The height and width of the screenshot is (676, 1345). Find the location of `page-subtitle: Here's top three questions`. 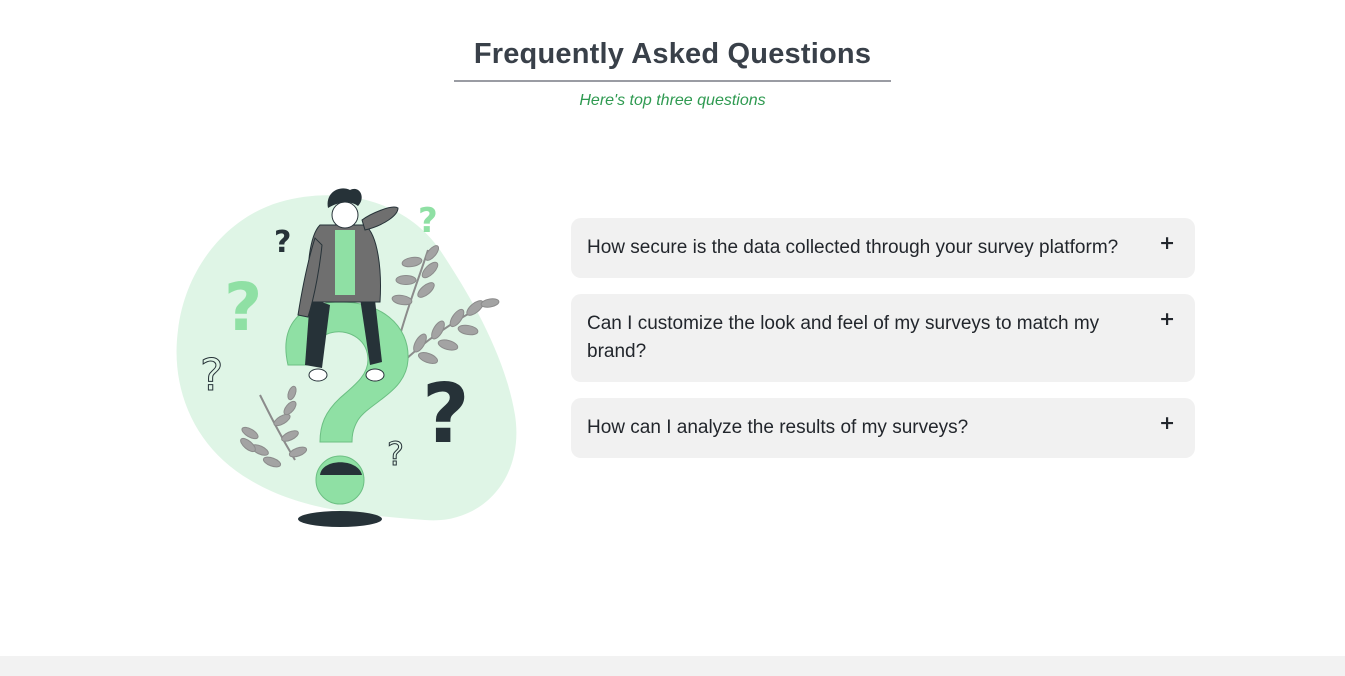

page-subtitle: Here's top three questions is located at coordinates (672, 100).